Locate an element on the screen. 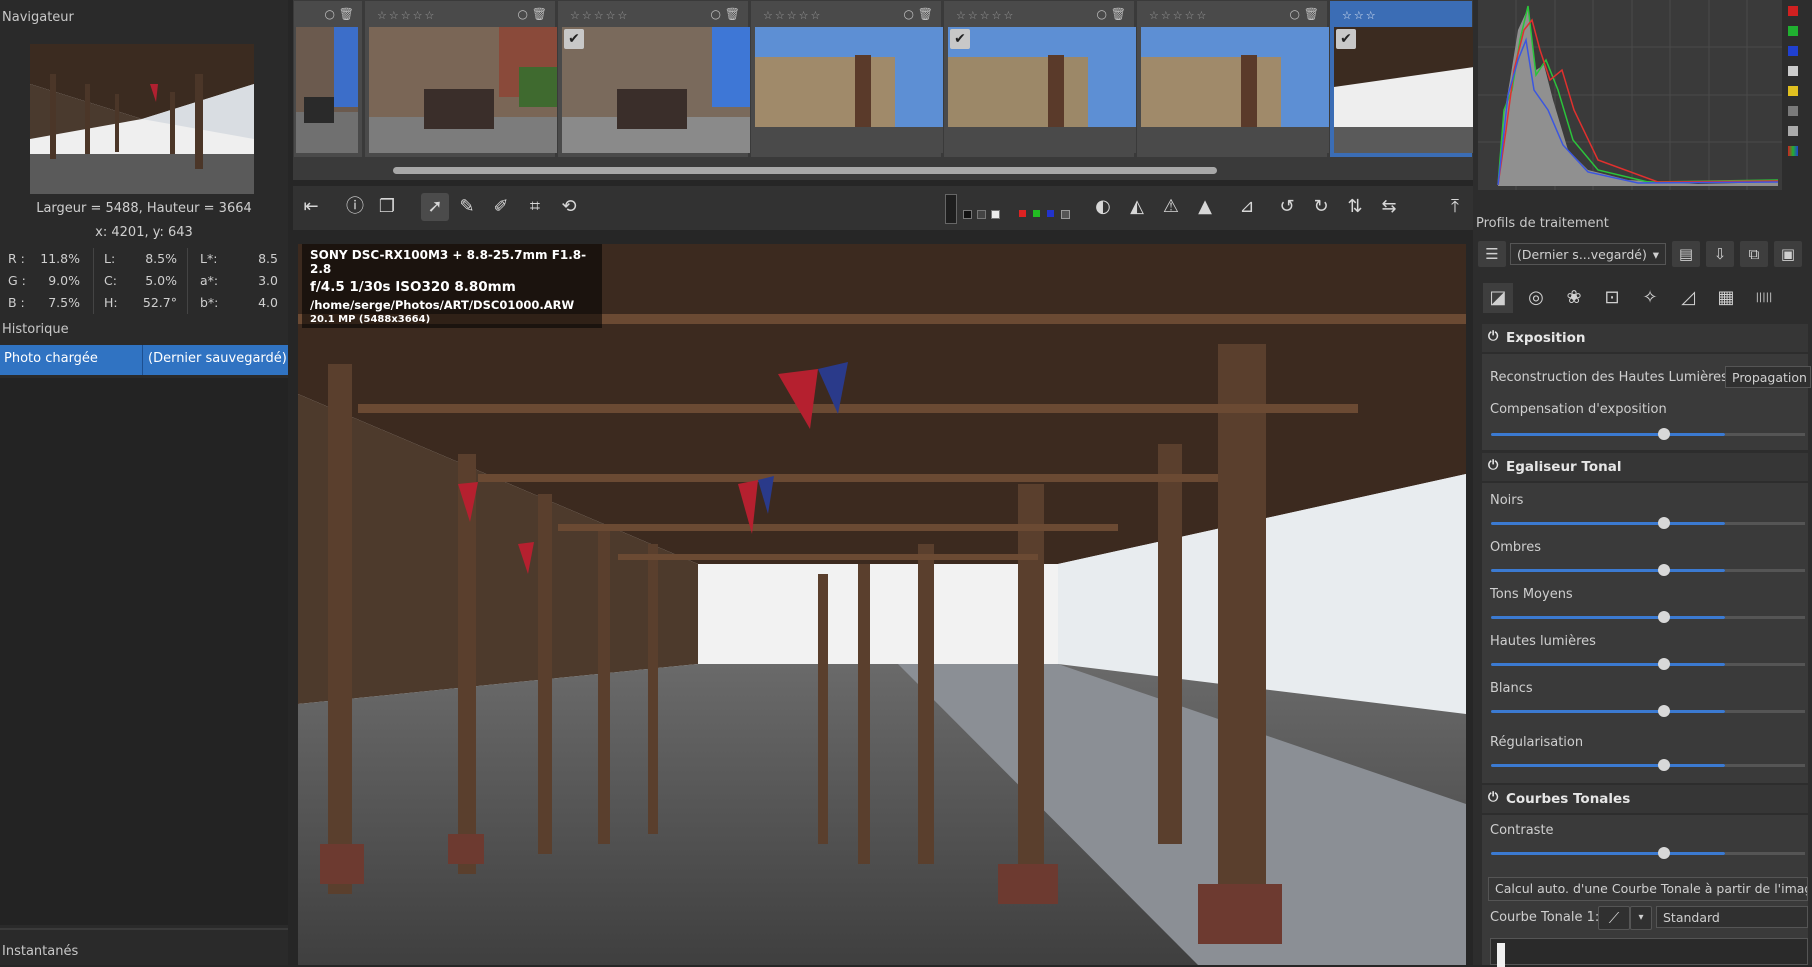  shadow-clip-warning-icon: ⚠ is located at coordinates (1171, 207).